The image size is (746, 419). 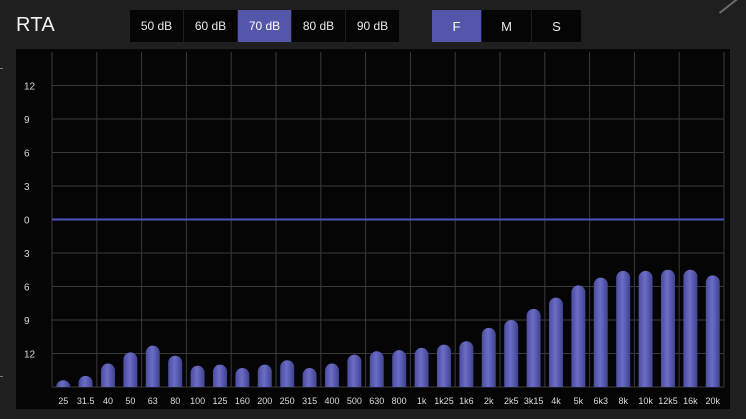 What do you see at coordinates (579, 401) in the screenshot?
I see `x-tick-label: 5k` at bounding box center [579, 401].